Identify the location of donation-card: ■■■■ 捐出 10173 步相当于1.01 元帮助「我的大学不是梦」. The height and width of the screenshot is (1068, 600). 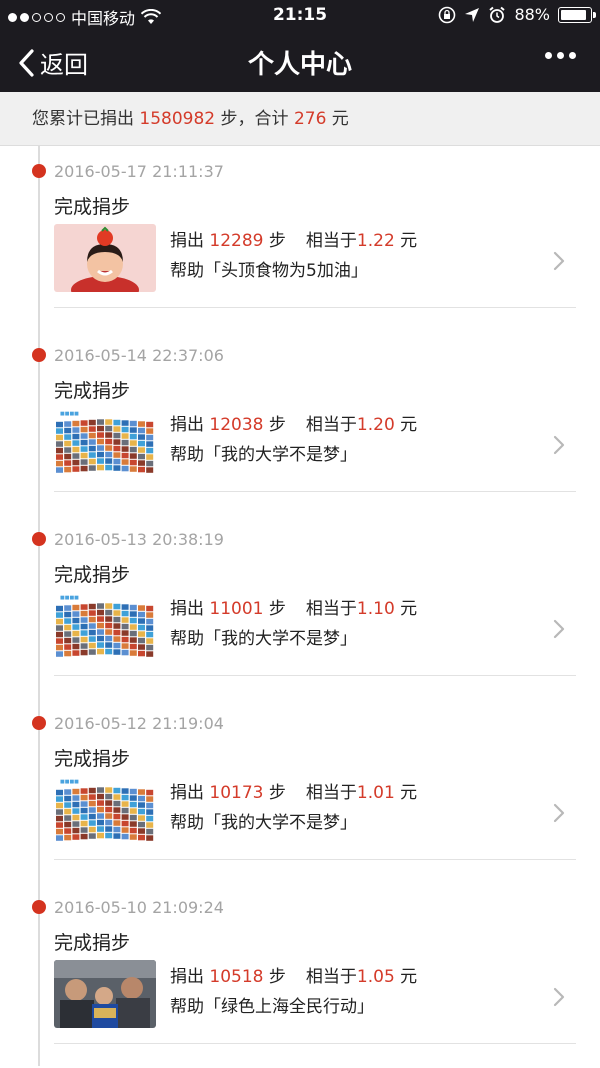
(315, 817).